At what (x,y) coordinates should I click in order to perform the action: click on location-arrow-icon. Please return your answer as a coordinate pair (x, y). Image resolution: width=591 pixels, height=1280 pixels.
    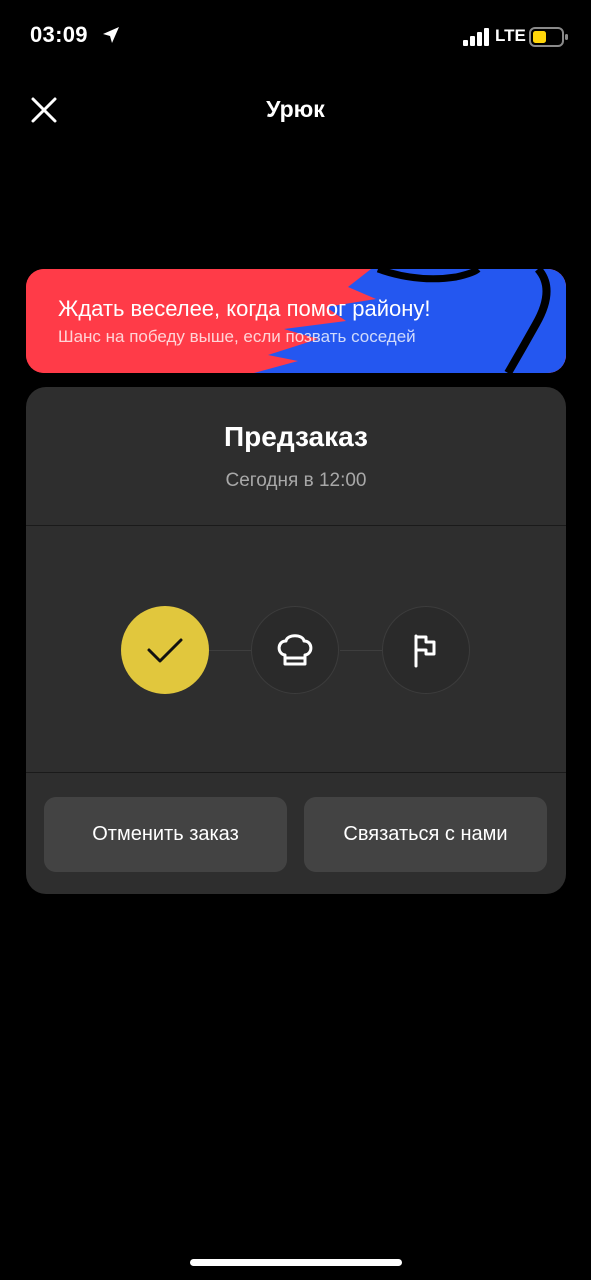
    Looking at the image, I should click on (111, 35).